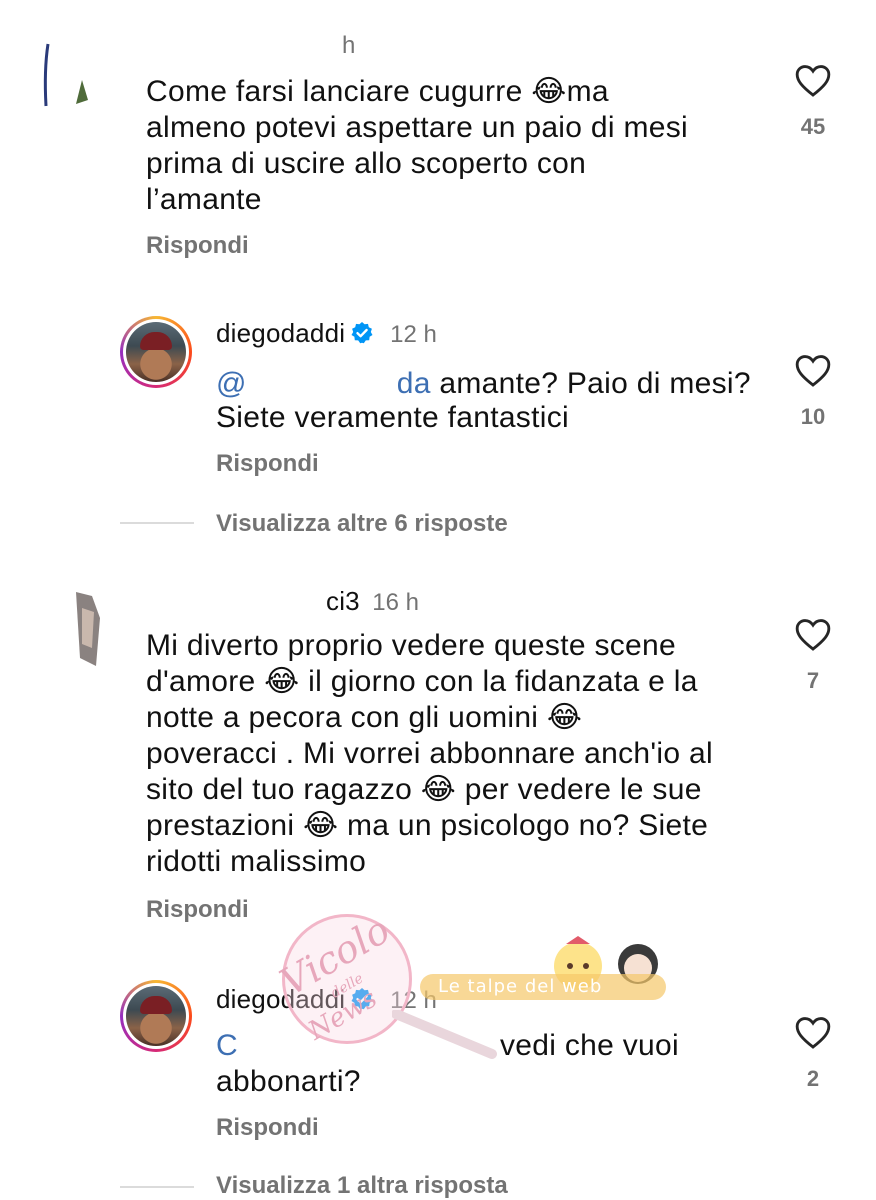 The width and height of the screenshot is (876, 1200). What do you see at coordinates (231, 383) in the screenshot?
I see `mention-link: @` at bounding box center [231, 383].